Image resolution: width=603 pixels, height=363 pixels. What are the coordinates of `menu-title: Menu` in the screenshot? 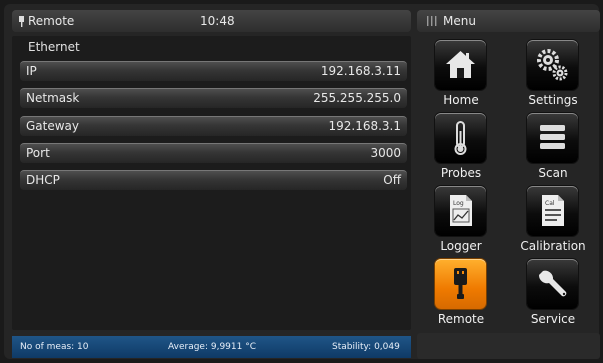 It's located at (459, 21).